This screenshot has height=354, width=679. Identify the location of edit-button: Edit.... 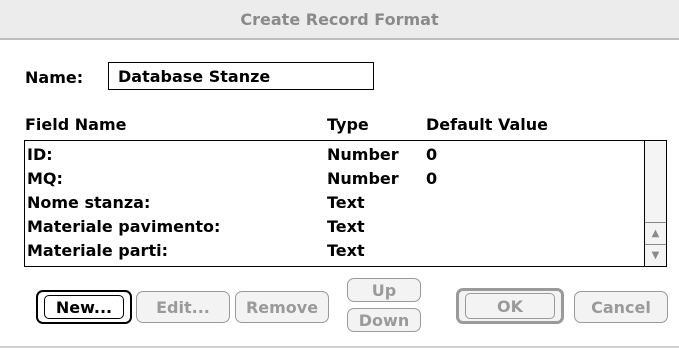
(183, 307).